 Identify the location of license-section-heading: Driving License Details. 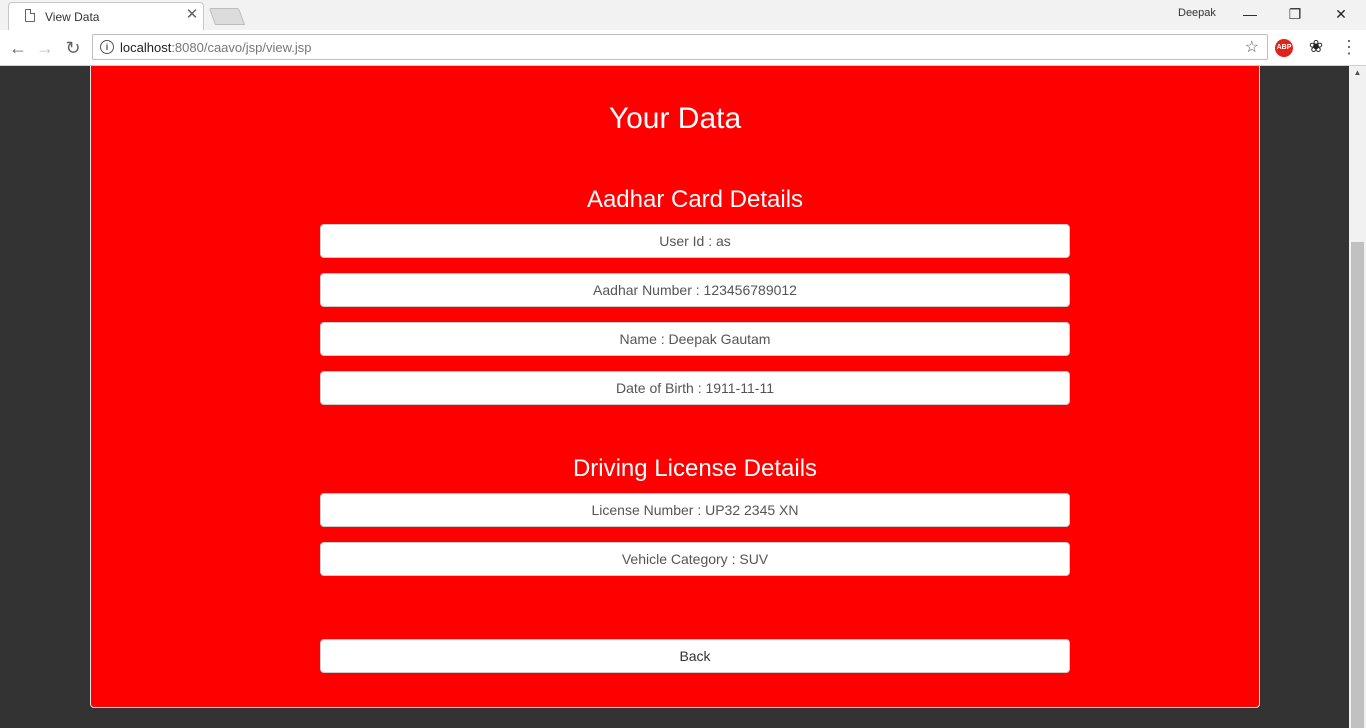
(695, 468).